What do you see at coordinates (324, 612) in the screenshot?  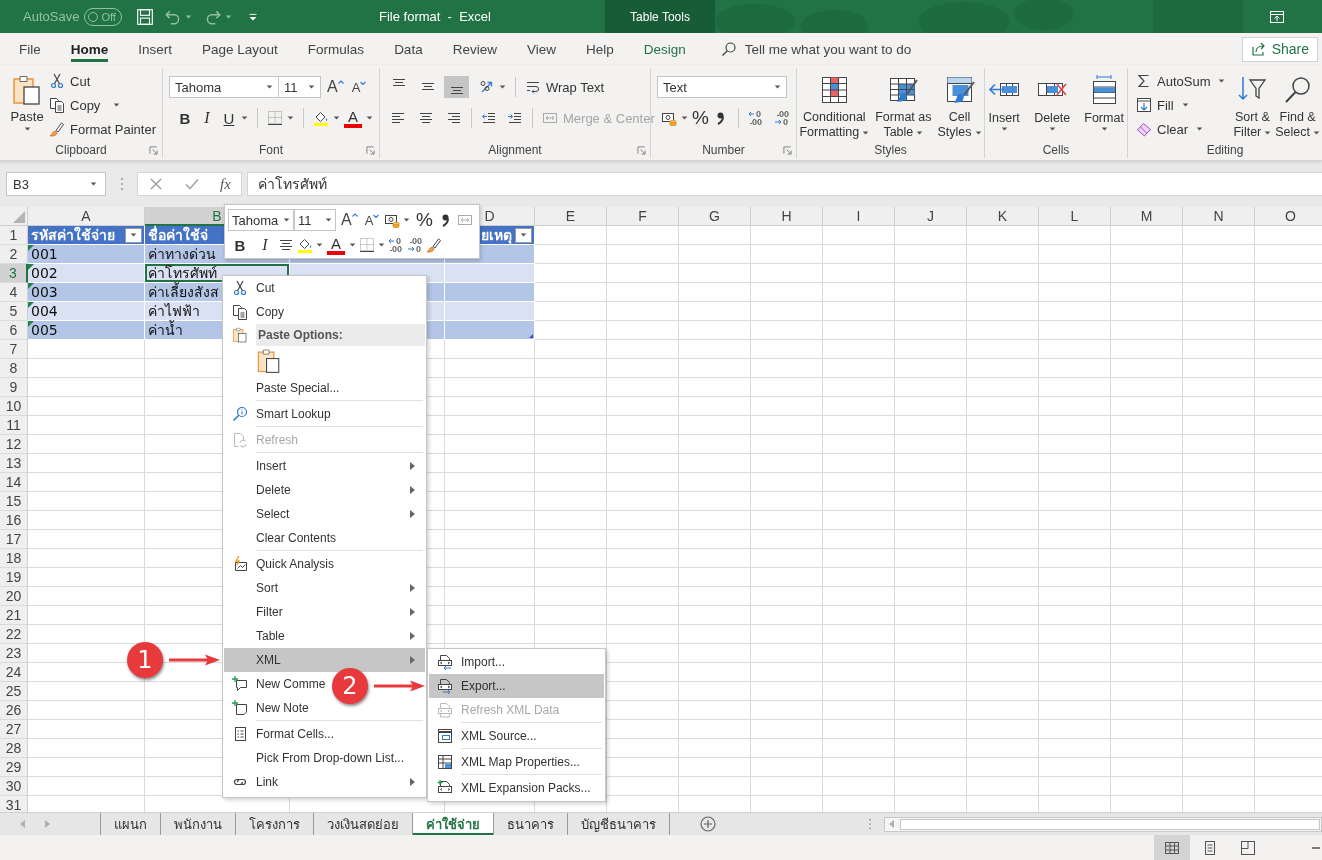 I see `menu-item: Filter` at bounding box center [324, 612].